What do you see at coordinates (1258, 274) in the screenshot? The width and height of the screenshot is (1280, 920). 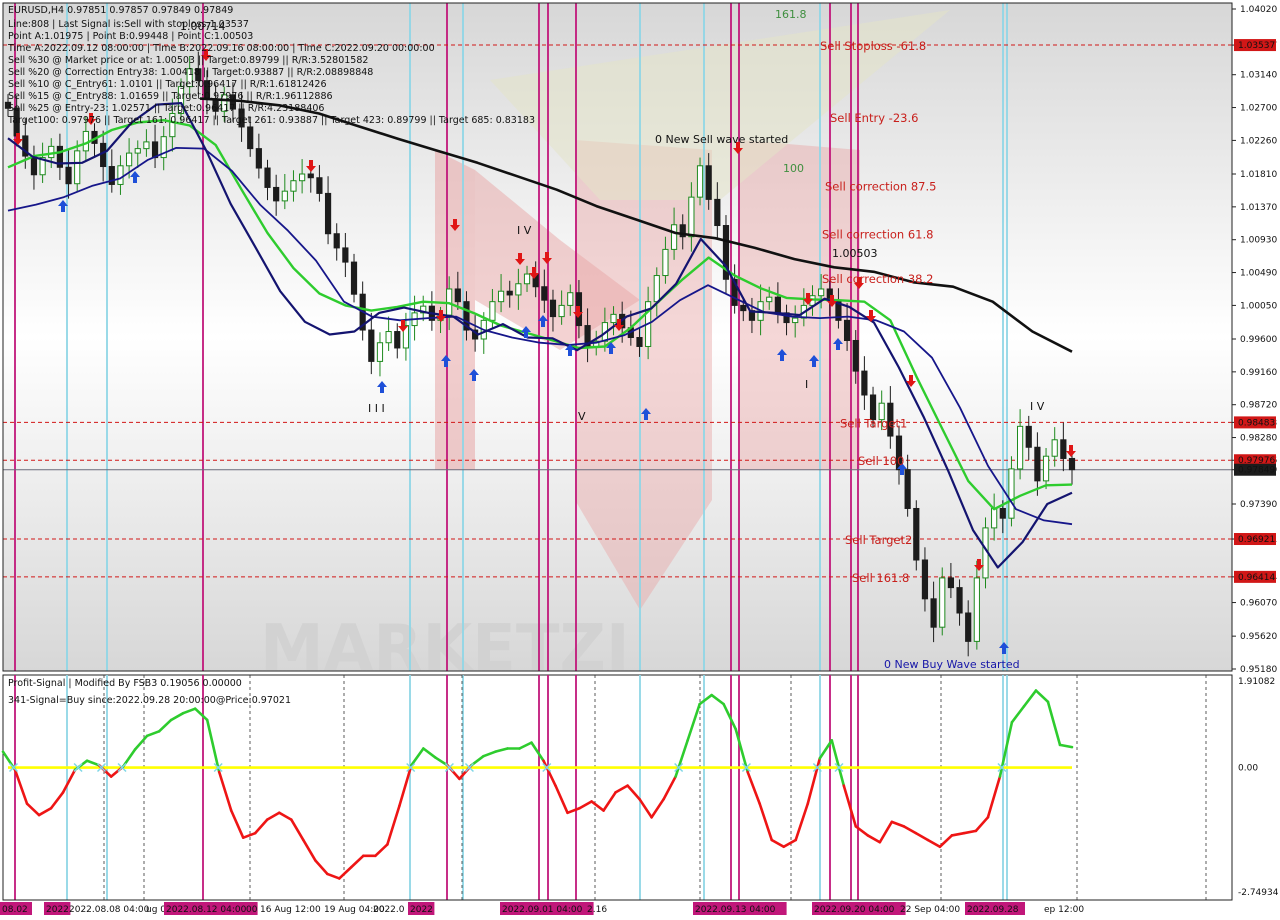 I see `price-tick-label: 1.00490` at bounding box center [1258, 274].